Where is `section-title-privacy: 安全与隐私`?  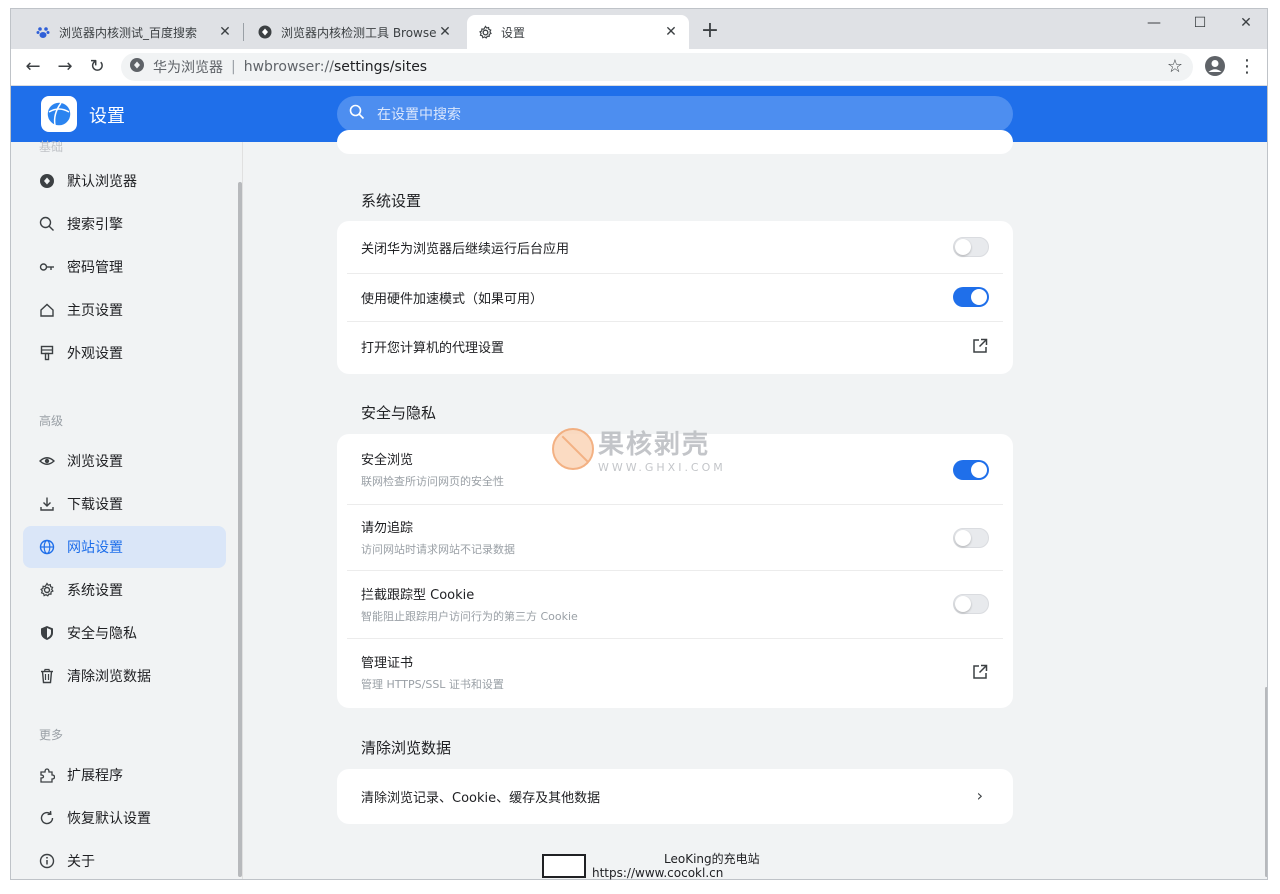 section-title-privacy: 安全与隐私 is located at coordinates (399, 413).